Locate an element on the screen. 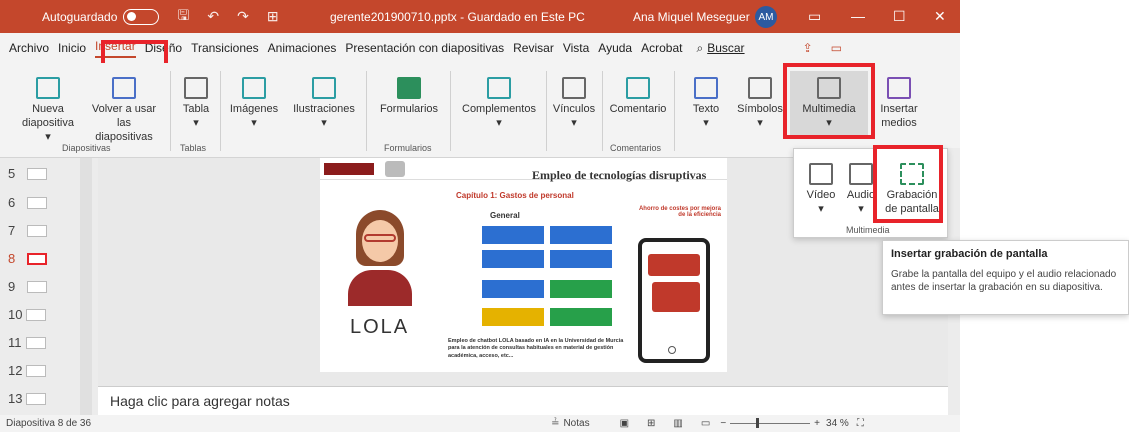 This screenshot has width=1129, height=432. thumbnail-item: 9 is located at coordinates (28, 286).